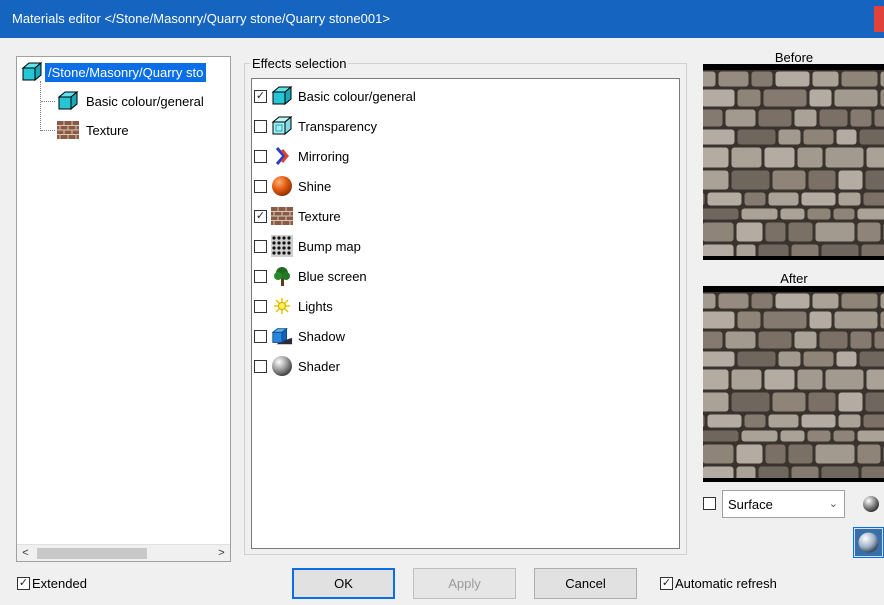  I want to click on grey-sphere-icon, so click(282, 366).